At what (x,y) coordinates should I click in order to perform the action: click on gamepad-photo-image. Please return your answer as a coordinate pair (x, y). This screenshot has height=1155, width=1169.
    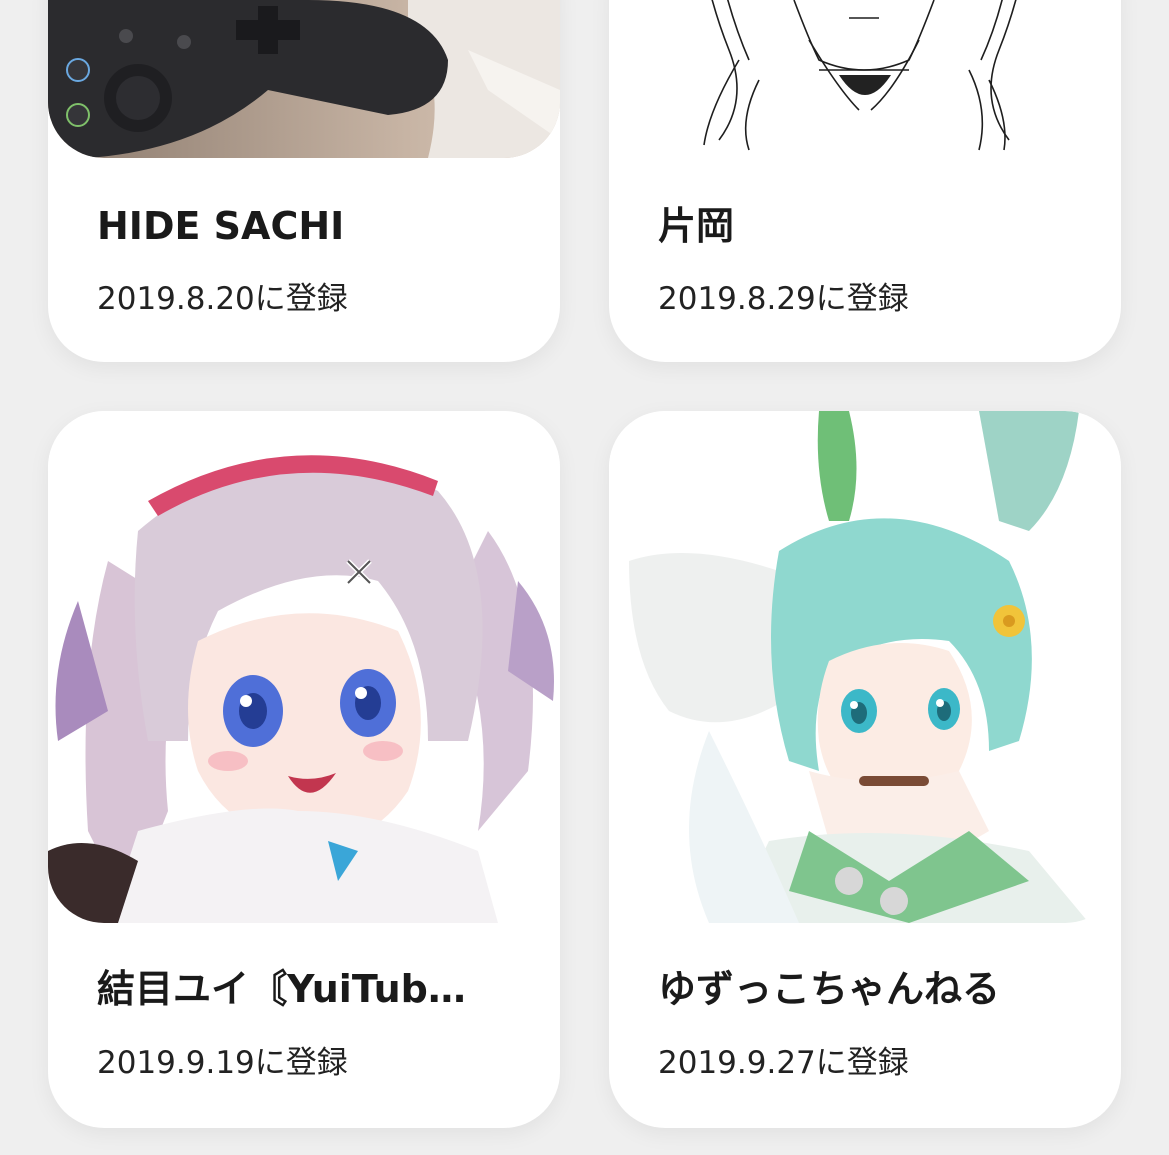
    Looking at the image, I should click on (304, 79).